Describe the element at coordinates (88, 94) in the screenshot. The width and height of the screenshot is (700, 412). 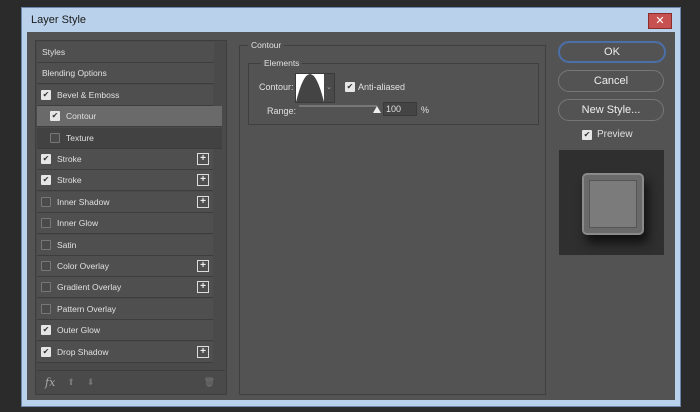
I see `style-item-label: Bevel & Emboss` at that location.